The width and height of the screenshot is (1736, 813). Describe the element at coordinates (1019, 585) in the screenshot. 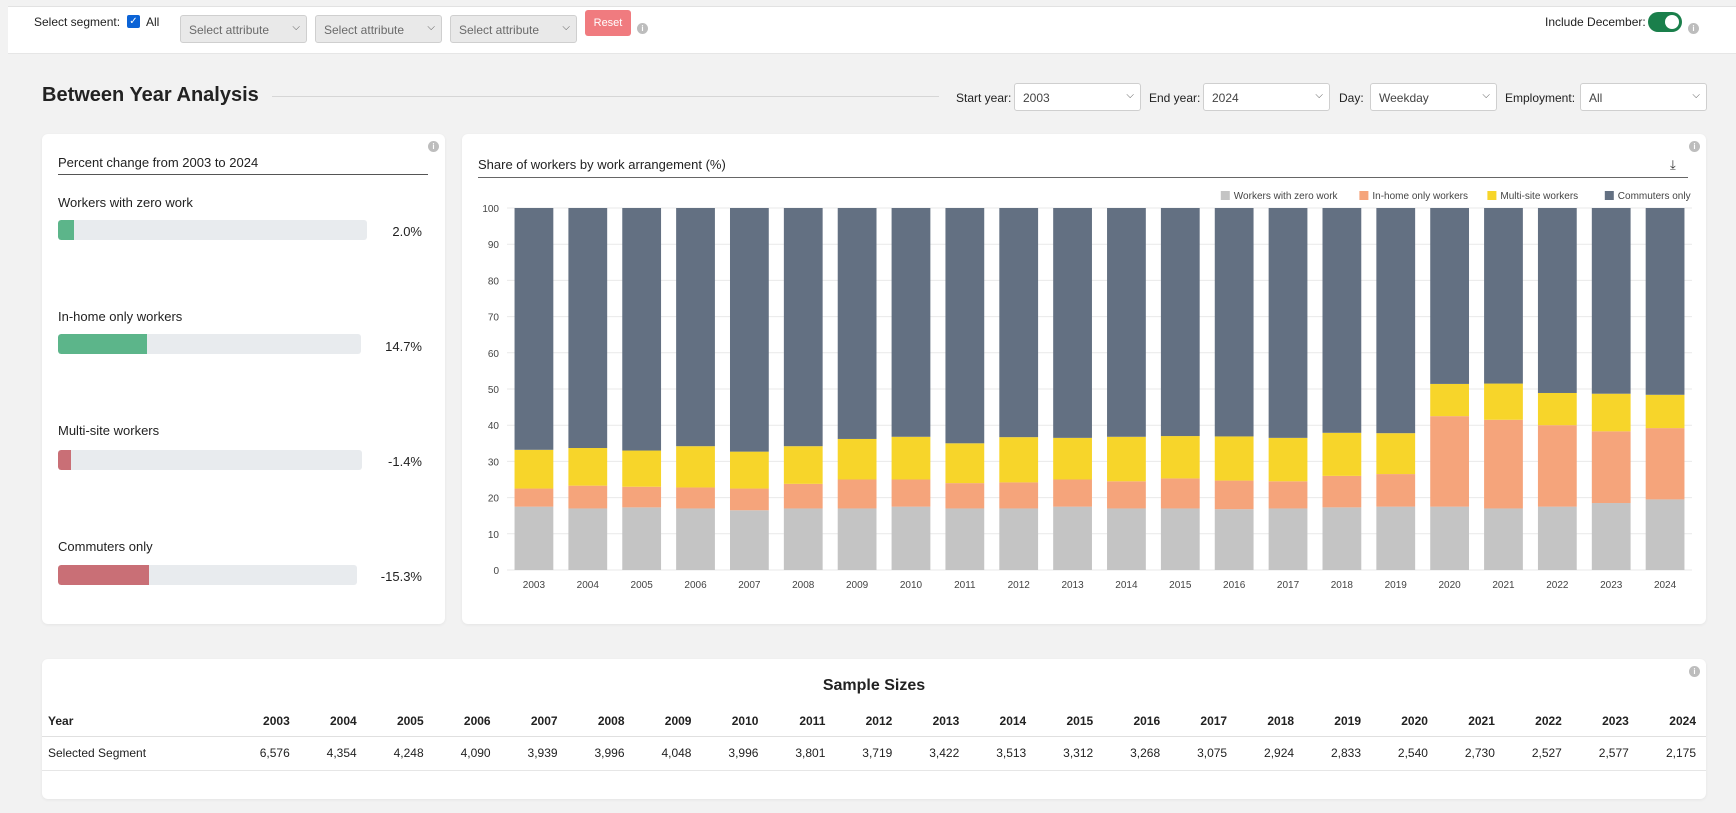

I see `x-tick-label: 2012` at that location.